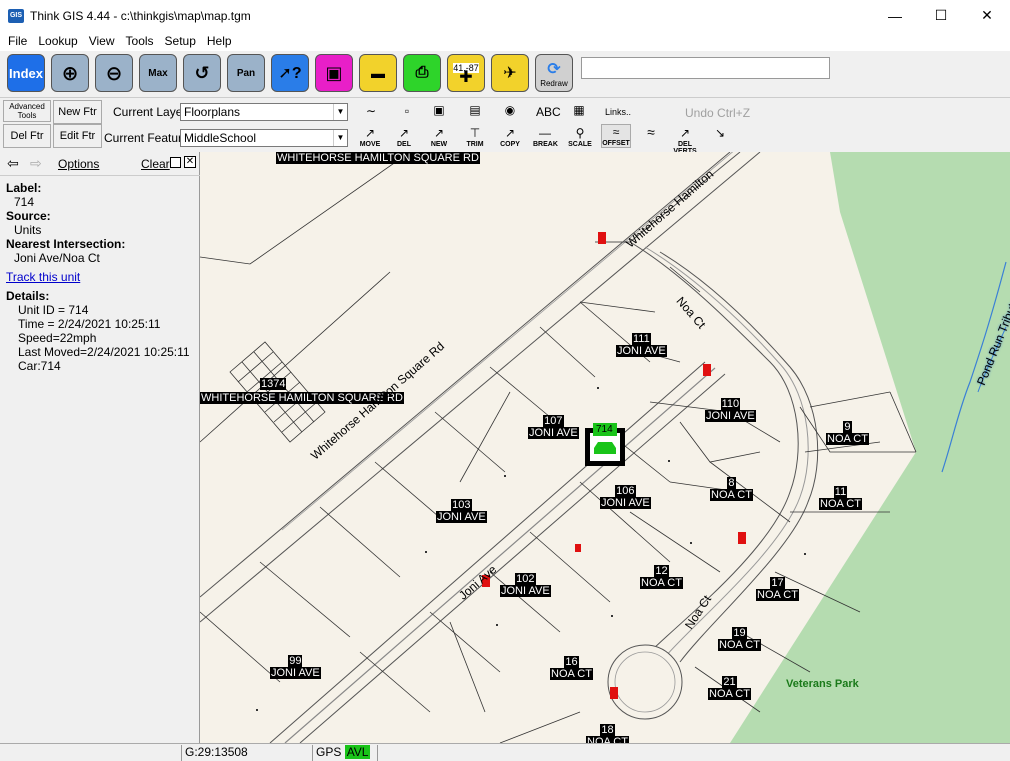 Image resolution: width=1010 pixels, height=761 pixels. I want to click on scale-tool: ⚲ SCALE, so click(580, 137).